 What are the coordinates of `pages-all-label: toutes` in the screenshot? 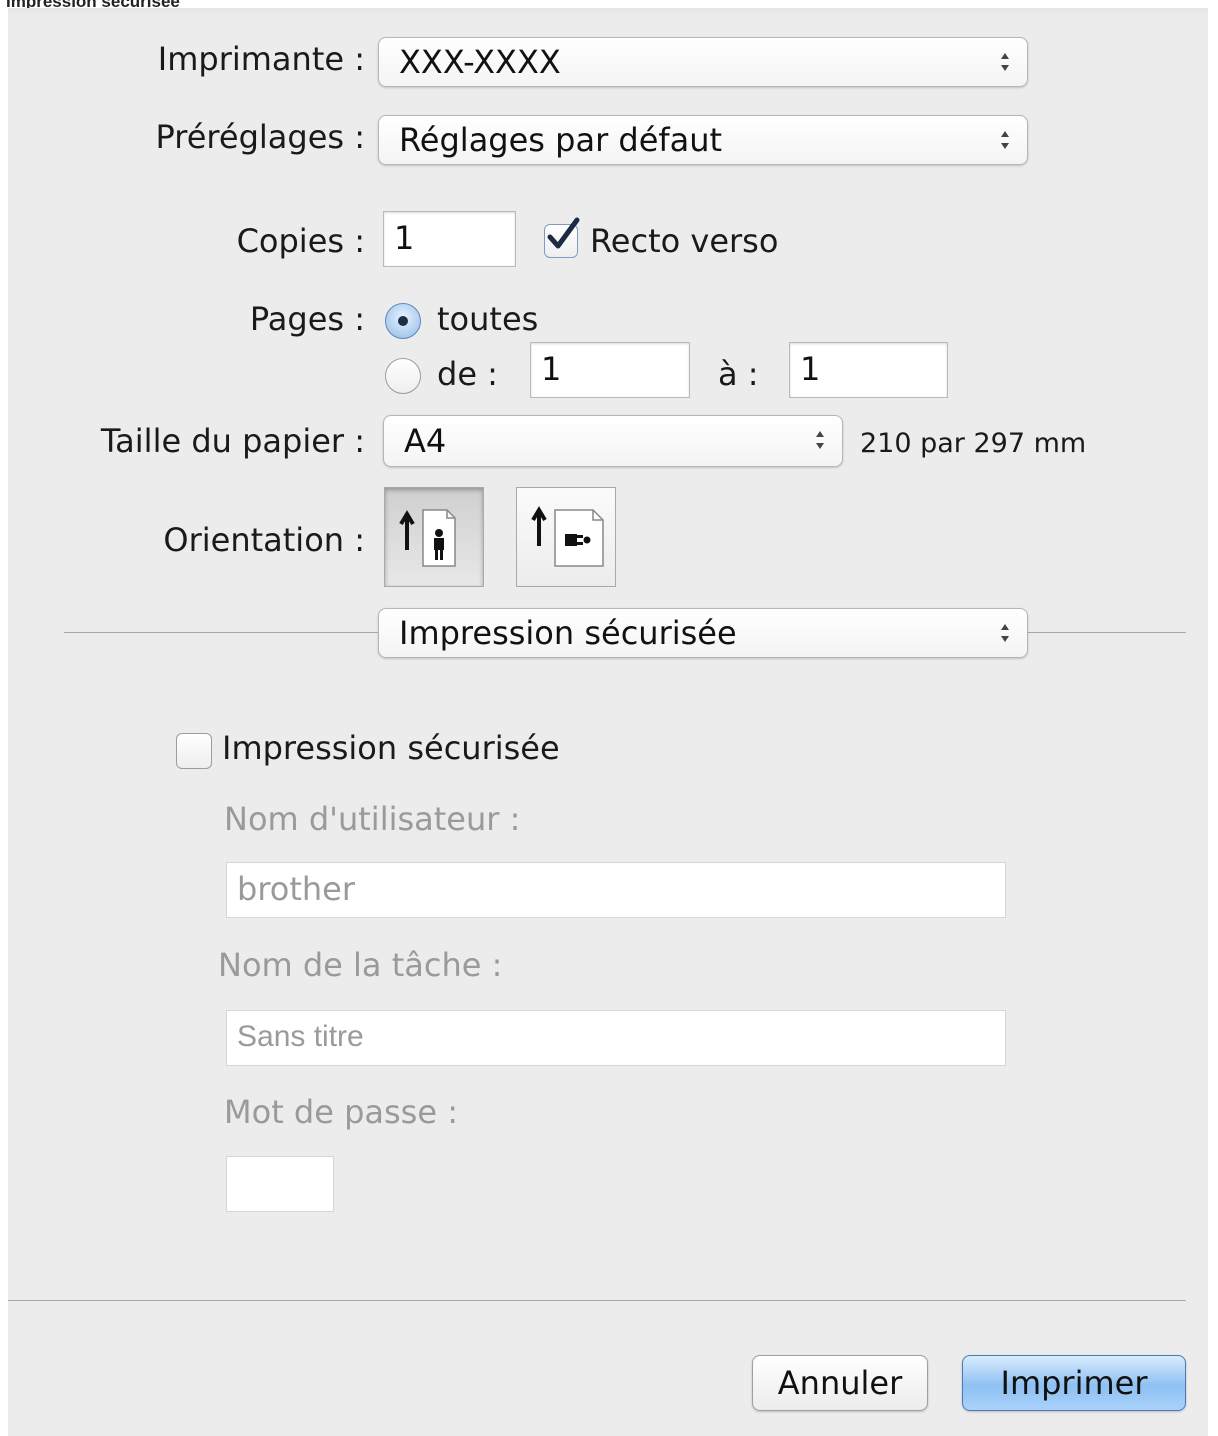 It's located at (488, 319).